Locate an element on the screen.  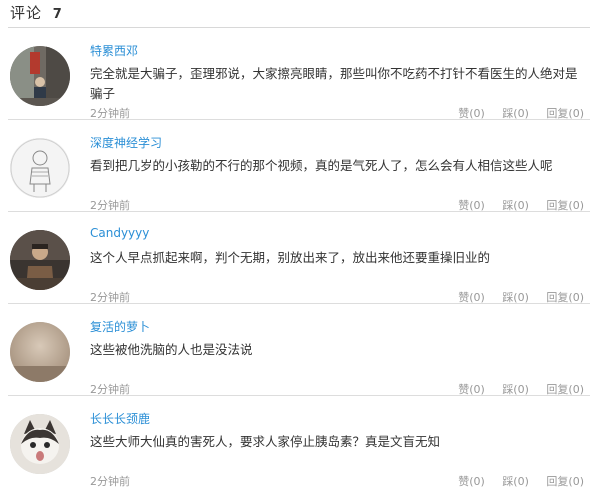
comment-text: 看到把几岁的小孩勒的不行的那个视频，真的是气死人了，怎么会有人相信这些人呢 is located at coordinates (321, 165).